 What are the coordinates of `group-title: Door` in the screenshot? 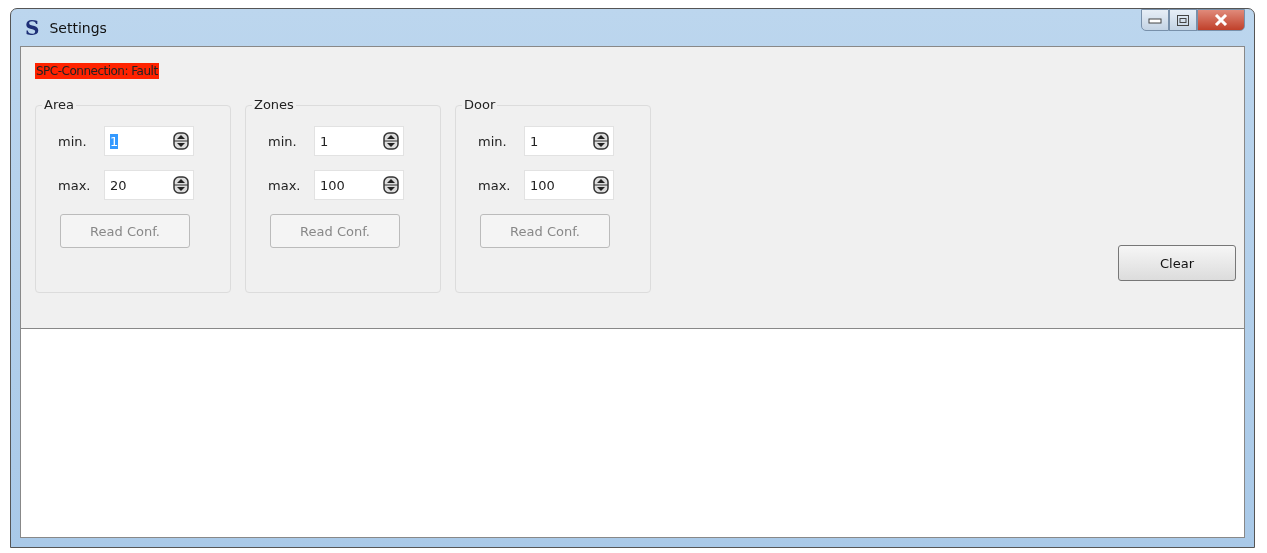 It's located at (480, 104).